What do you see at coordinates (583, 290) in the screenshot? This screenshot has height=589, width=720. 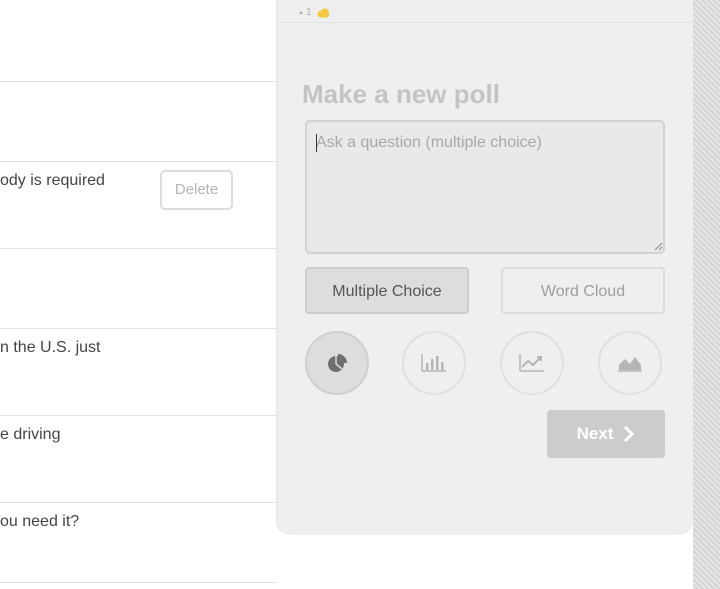 I see `word-cloud-button: Word Cloud` at bounding box center [583, 290].